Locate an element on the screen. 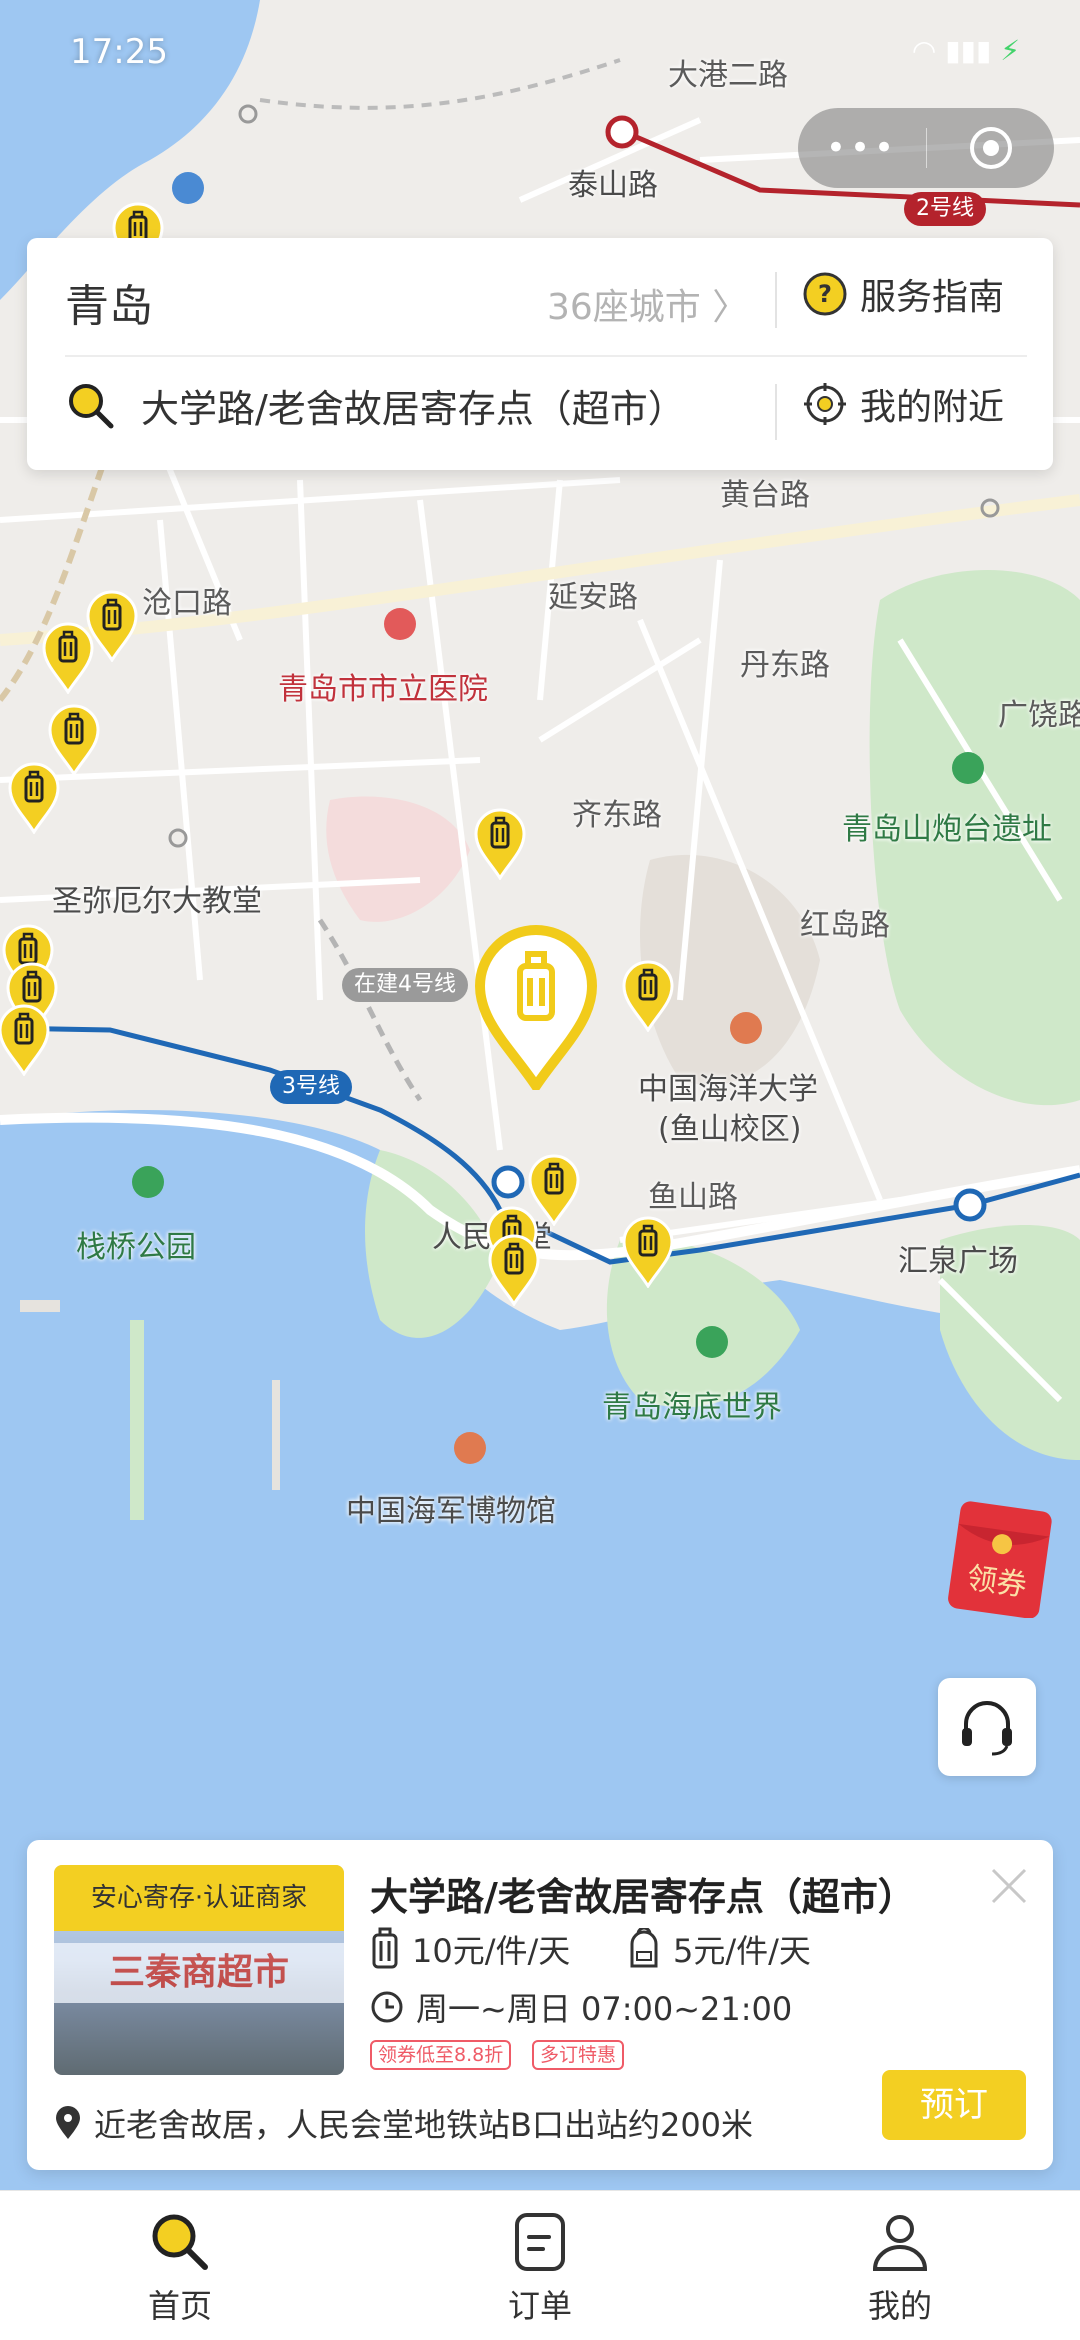  locate-icon is located at coordinates (825, 404).